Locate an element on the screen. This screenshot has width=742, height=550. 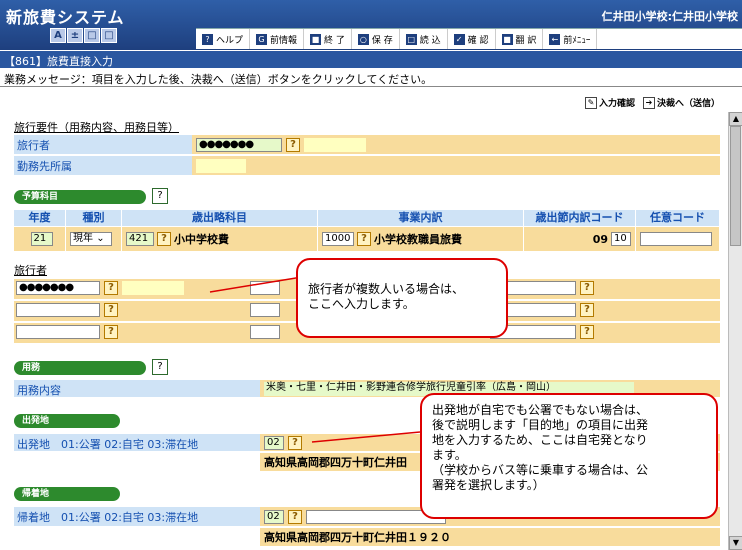
col-project: 事業内訳 is located at coordinates (421, 218).